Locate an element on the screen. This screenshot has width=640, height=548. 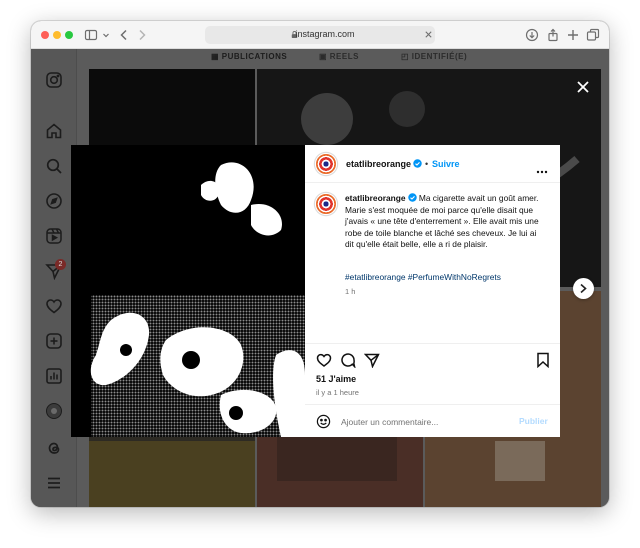
close-window-button is located at coordinates (45, 35).